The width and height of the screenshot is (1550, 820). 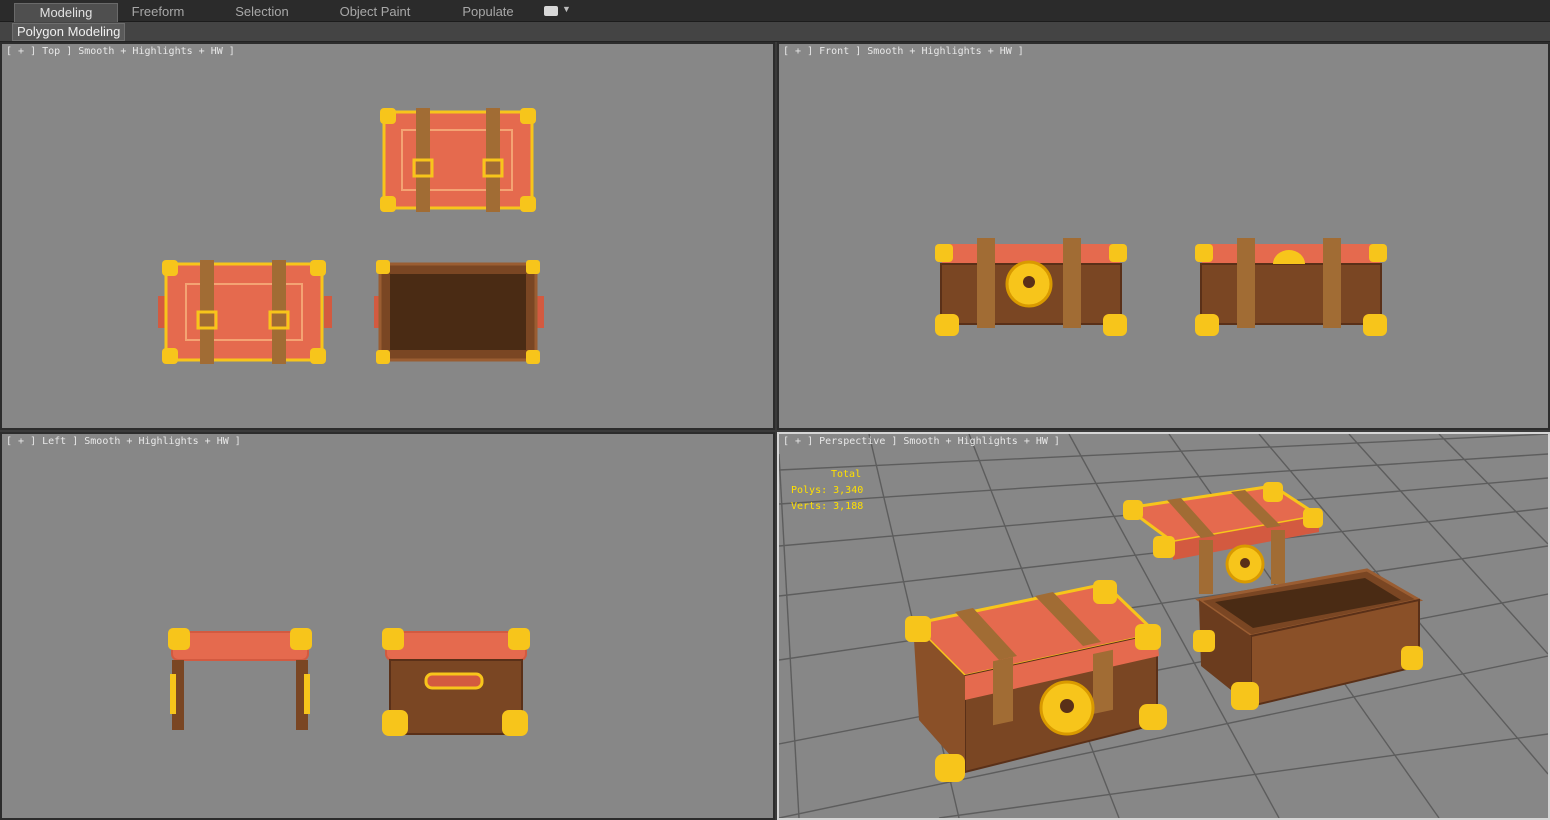 What do you see at coordinates (1036, 681) in the screenshot?
I see `chest-closed-perspective` at bounding box center [1036, 681].